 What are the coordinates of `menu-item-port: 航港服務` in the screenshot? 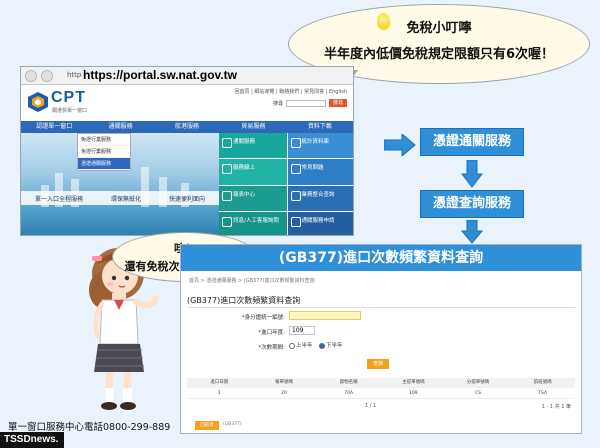 It's located at (187, 127).